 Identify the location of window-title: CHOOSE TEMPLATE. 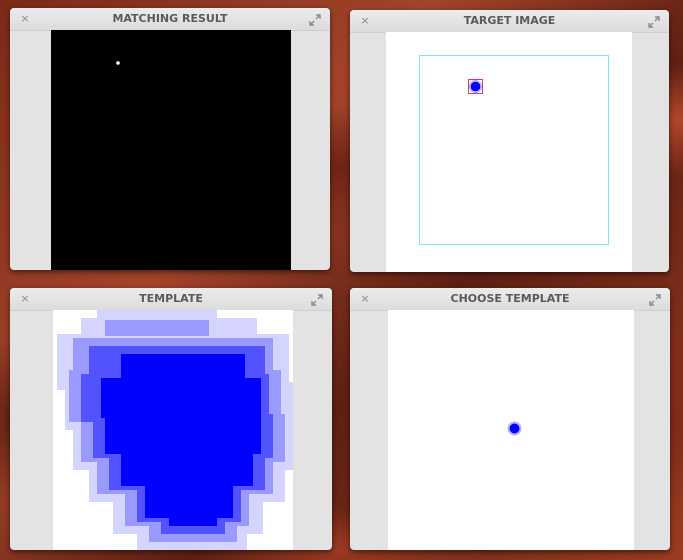
(510, 298).